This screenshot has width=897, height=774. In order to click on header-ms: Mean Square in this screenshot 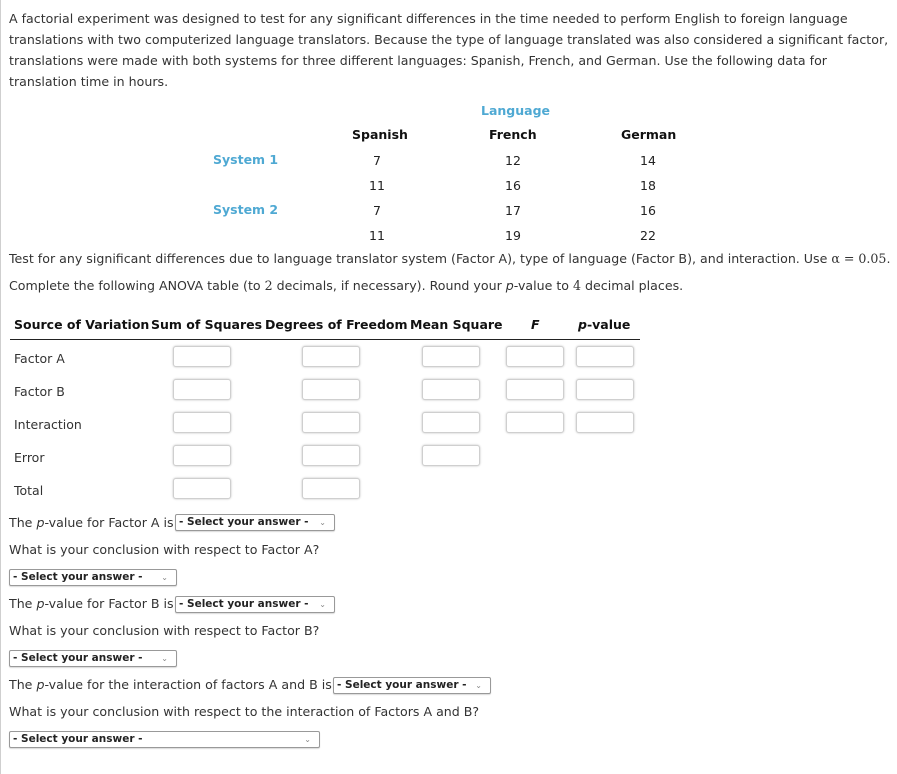, I will do `click(456, 324)`.